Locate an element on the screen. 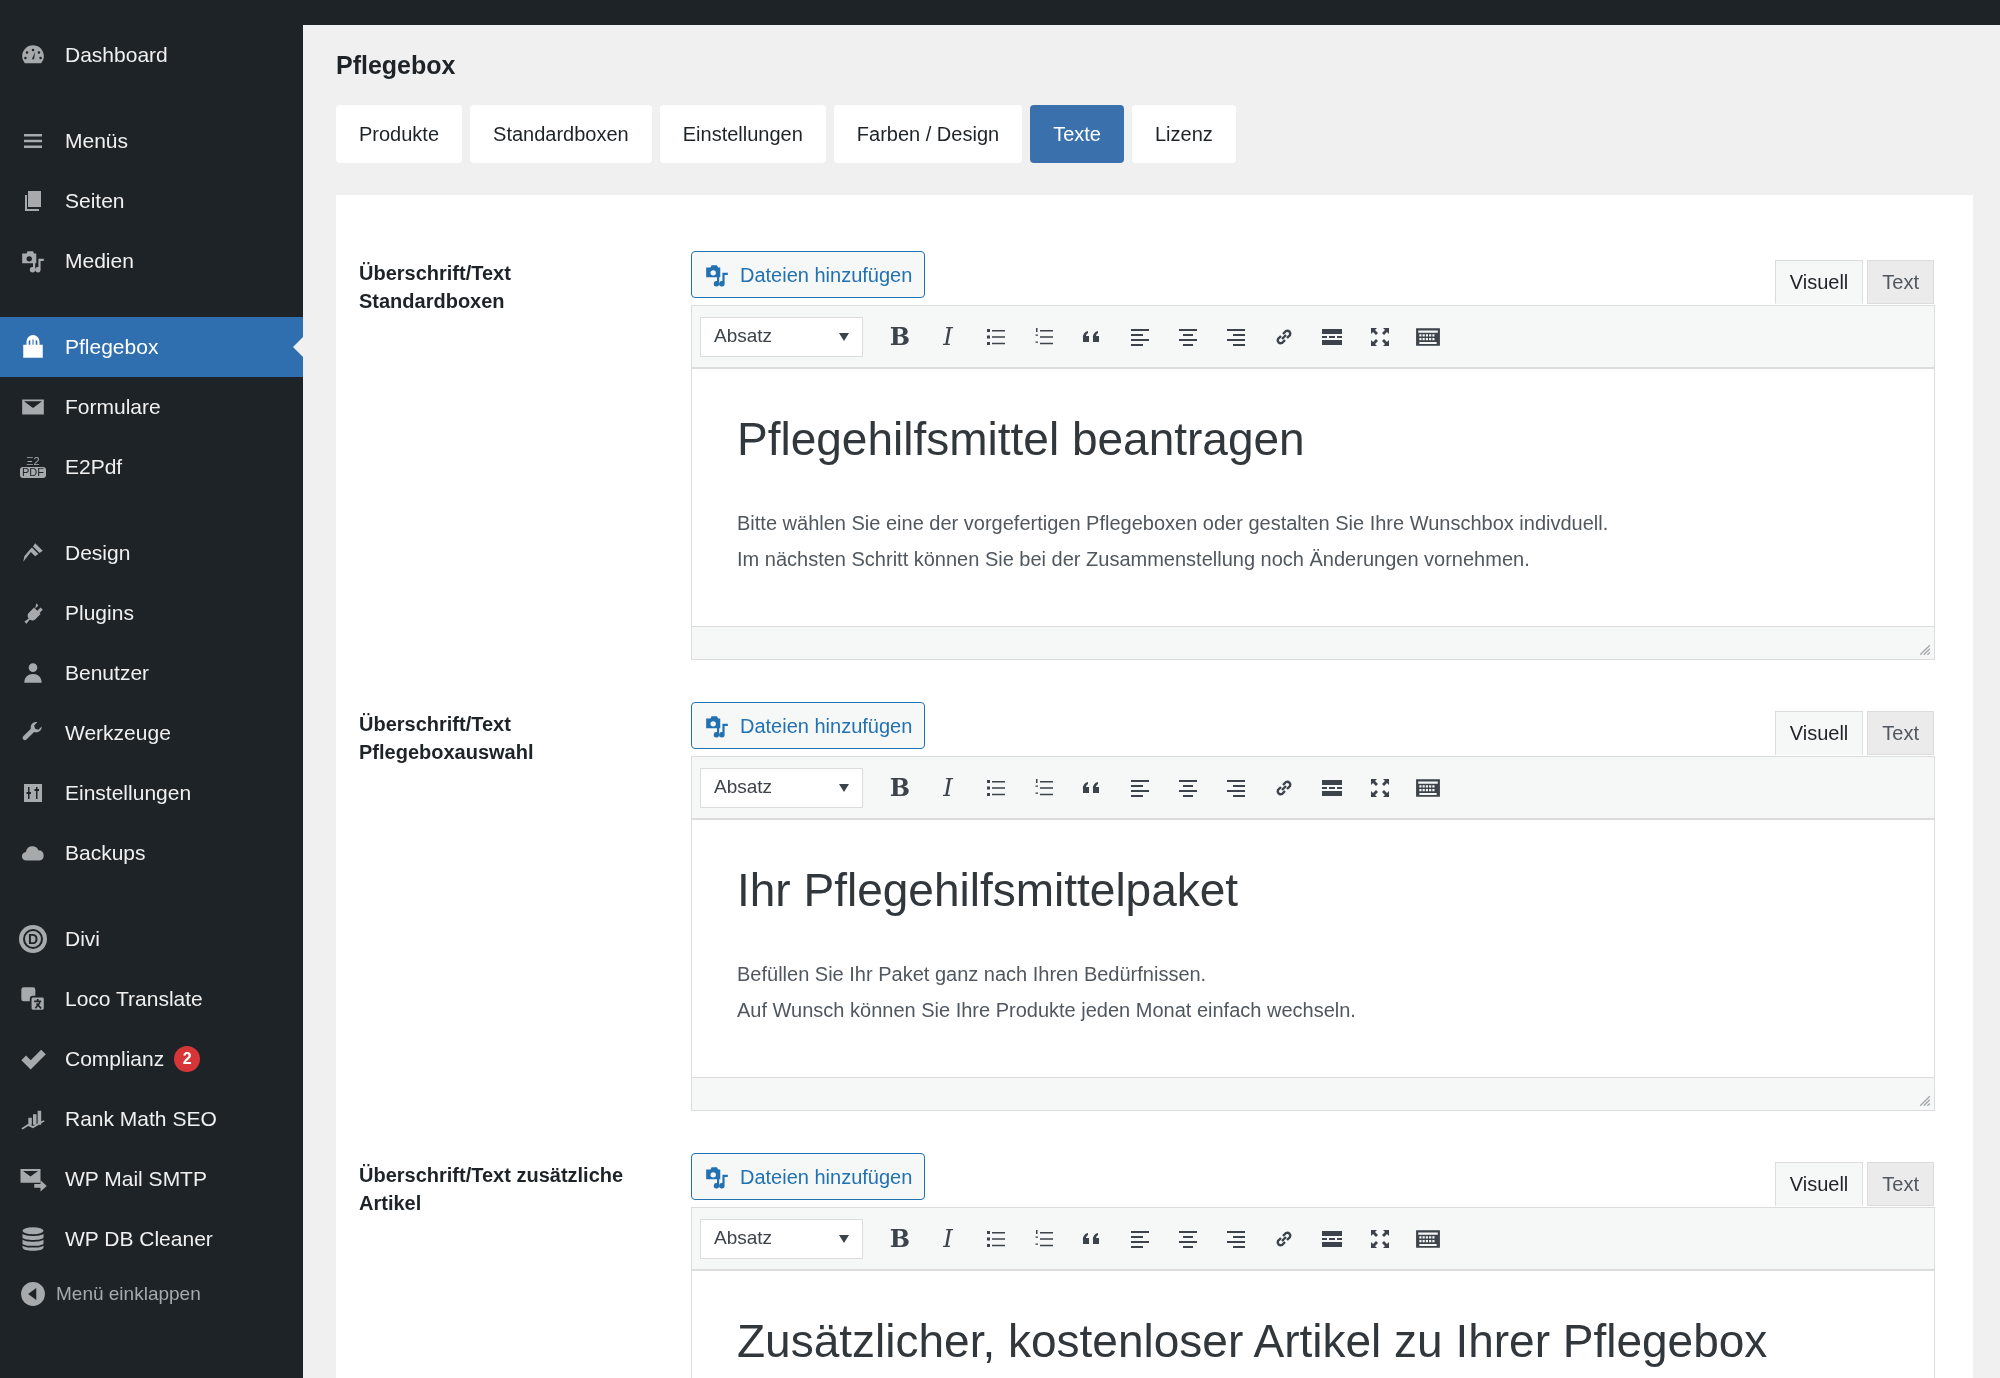 Image resolution: width=2000 pixels, height=1378 pixels. sidebar-item: Pflegebox is located at coordinates (151, 347).